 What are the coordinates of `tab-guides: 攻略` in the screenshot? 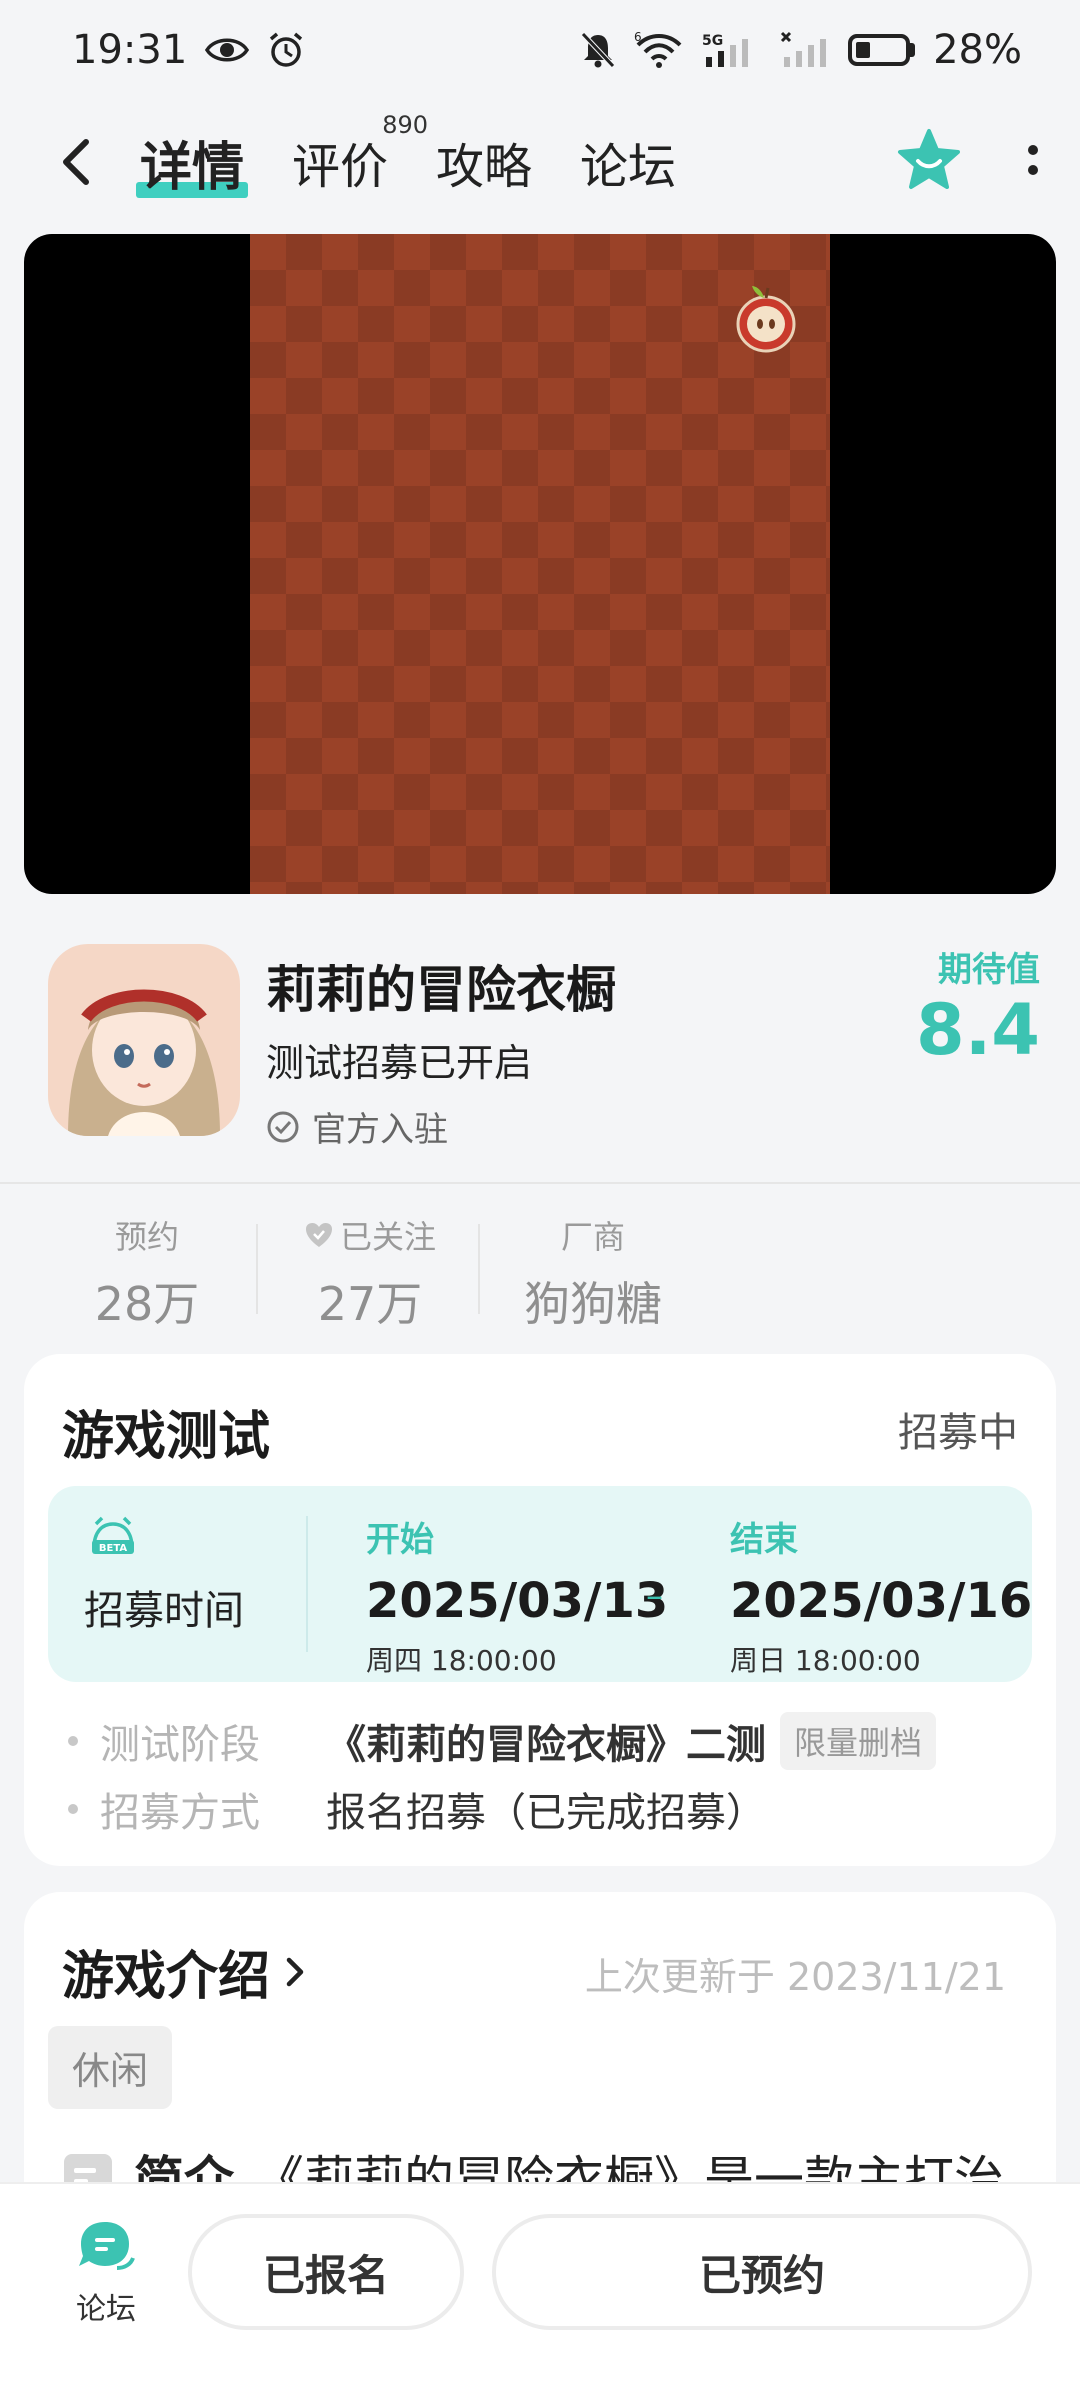 It's located at (484, 162).